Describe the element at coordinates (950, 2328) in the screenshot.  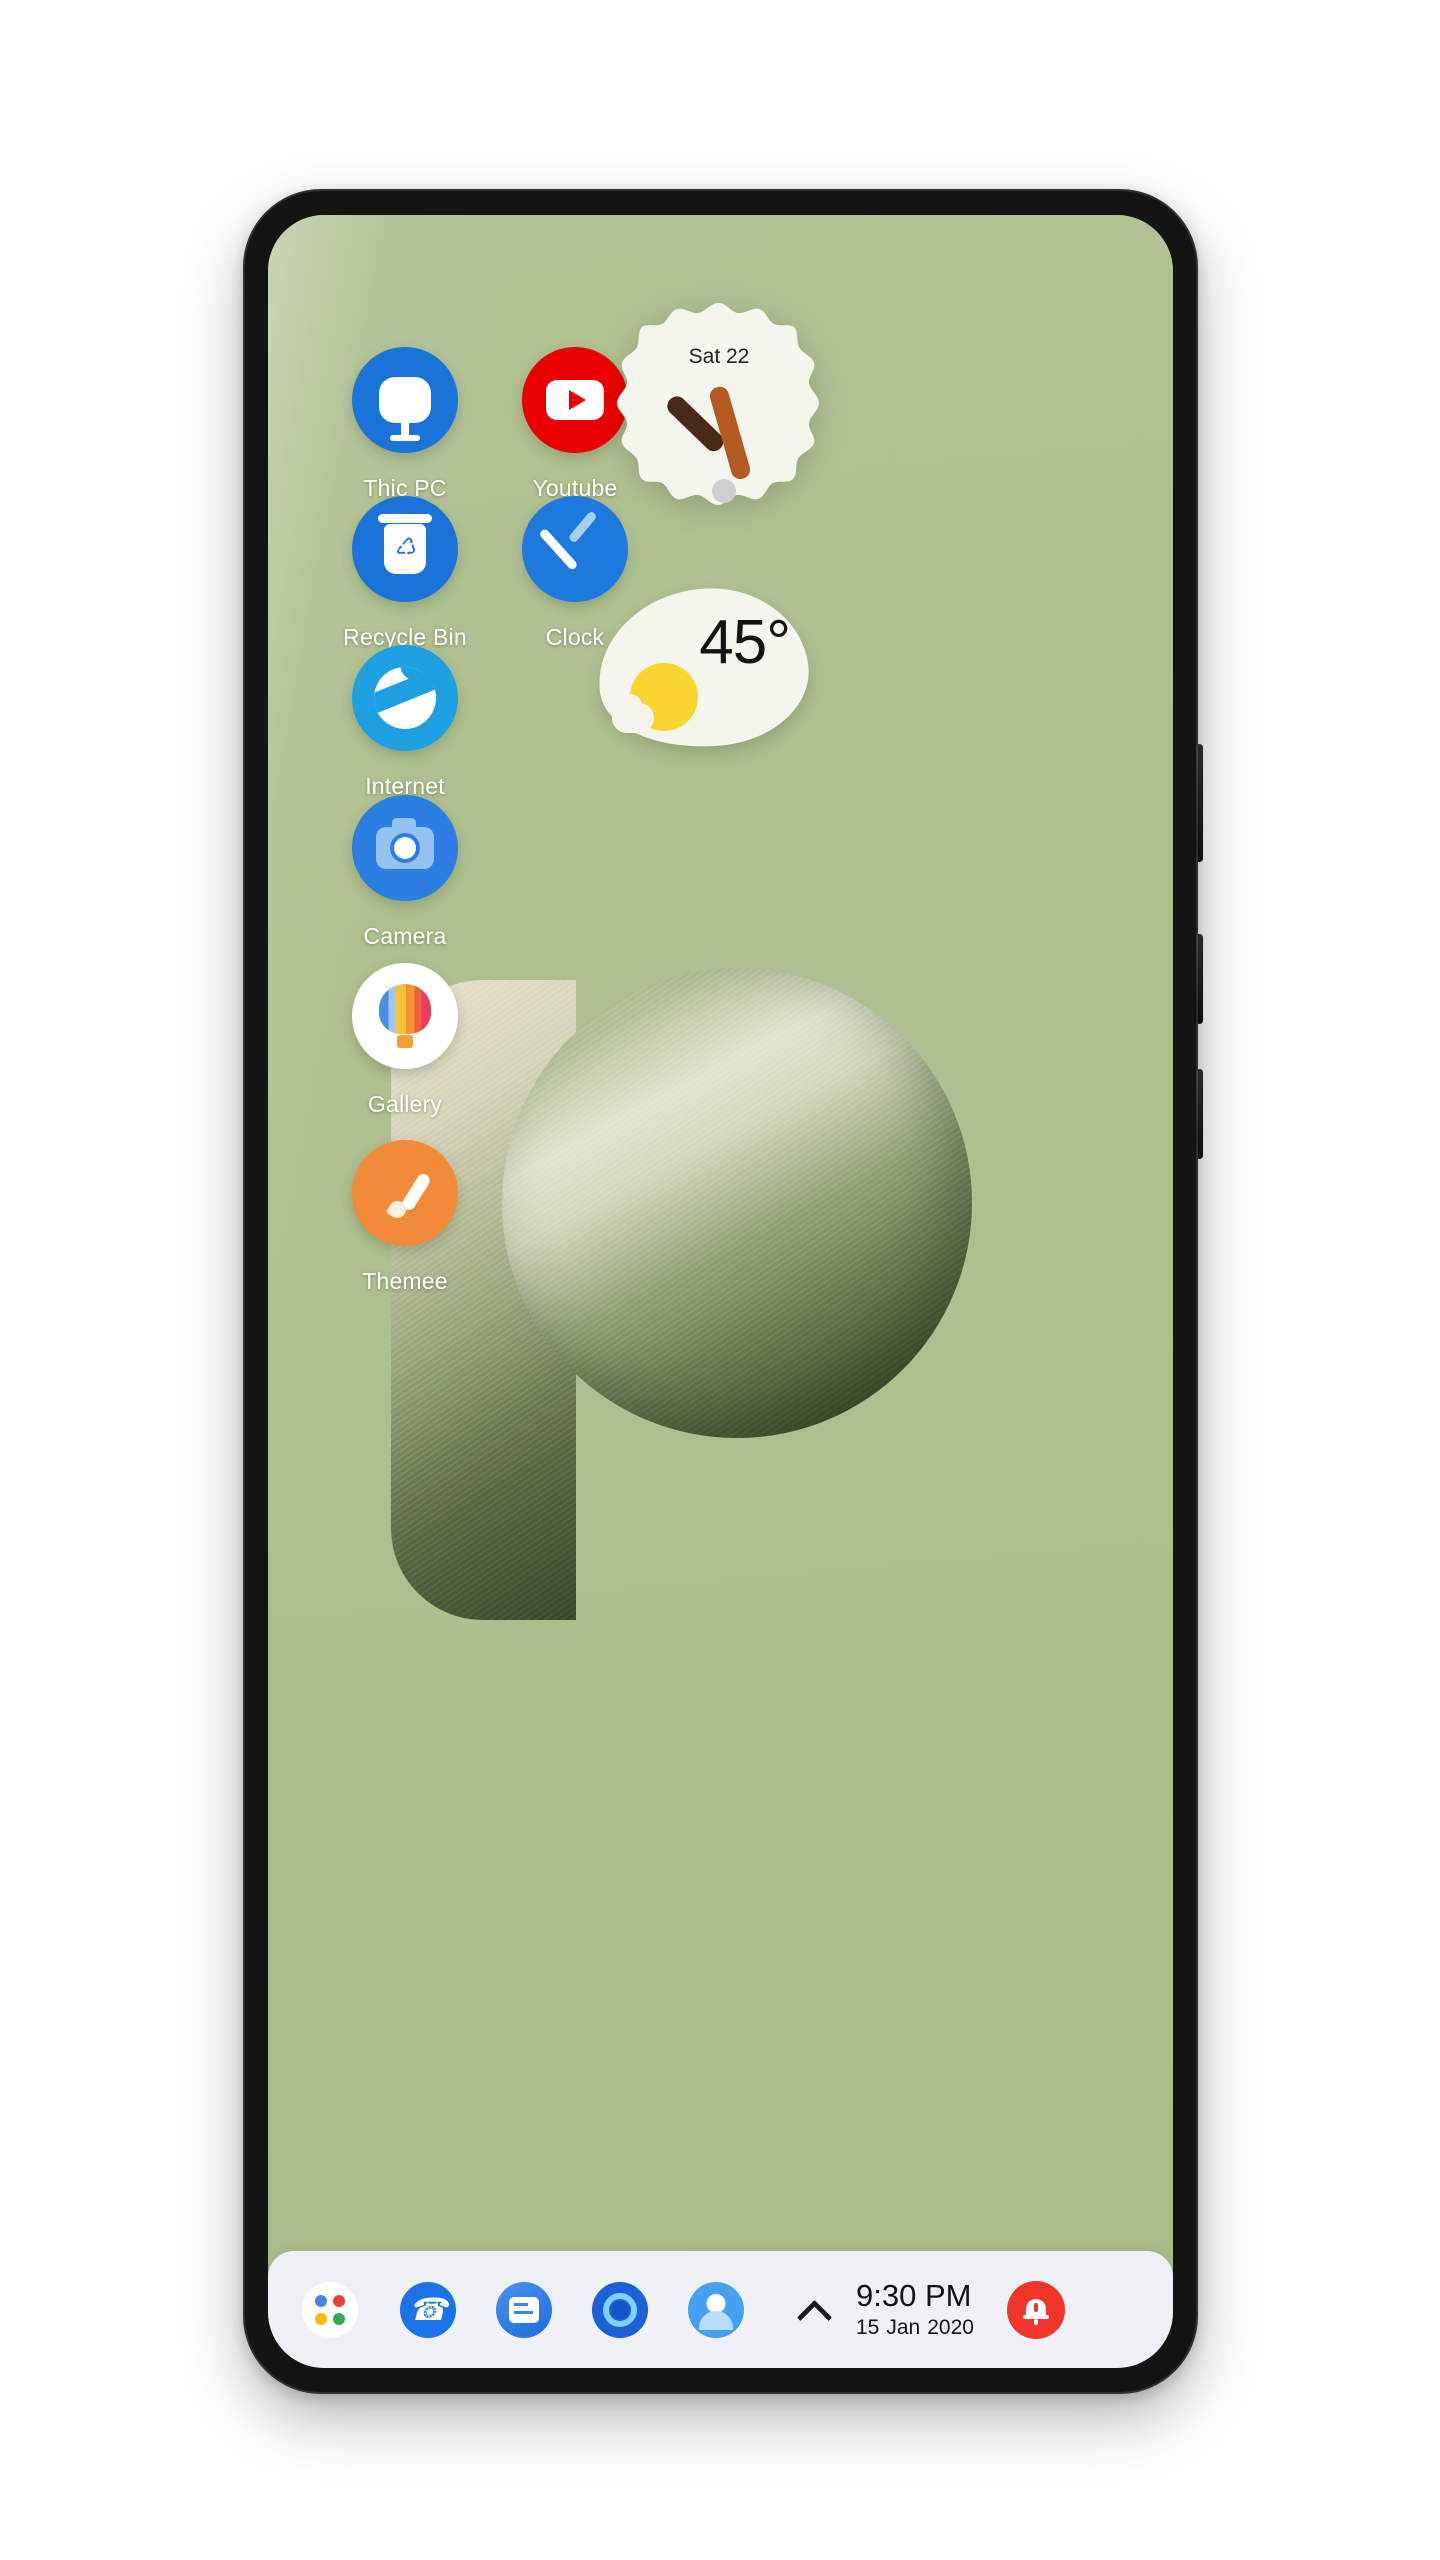
I see `taskbar-date-year: 2020` at that location.